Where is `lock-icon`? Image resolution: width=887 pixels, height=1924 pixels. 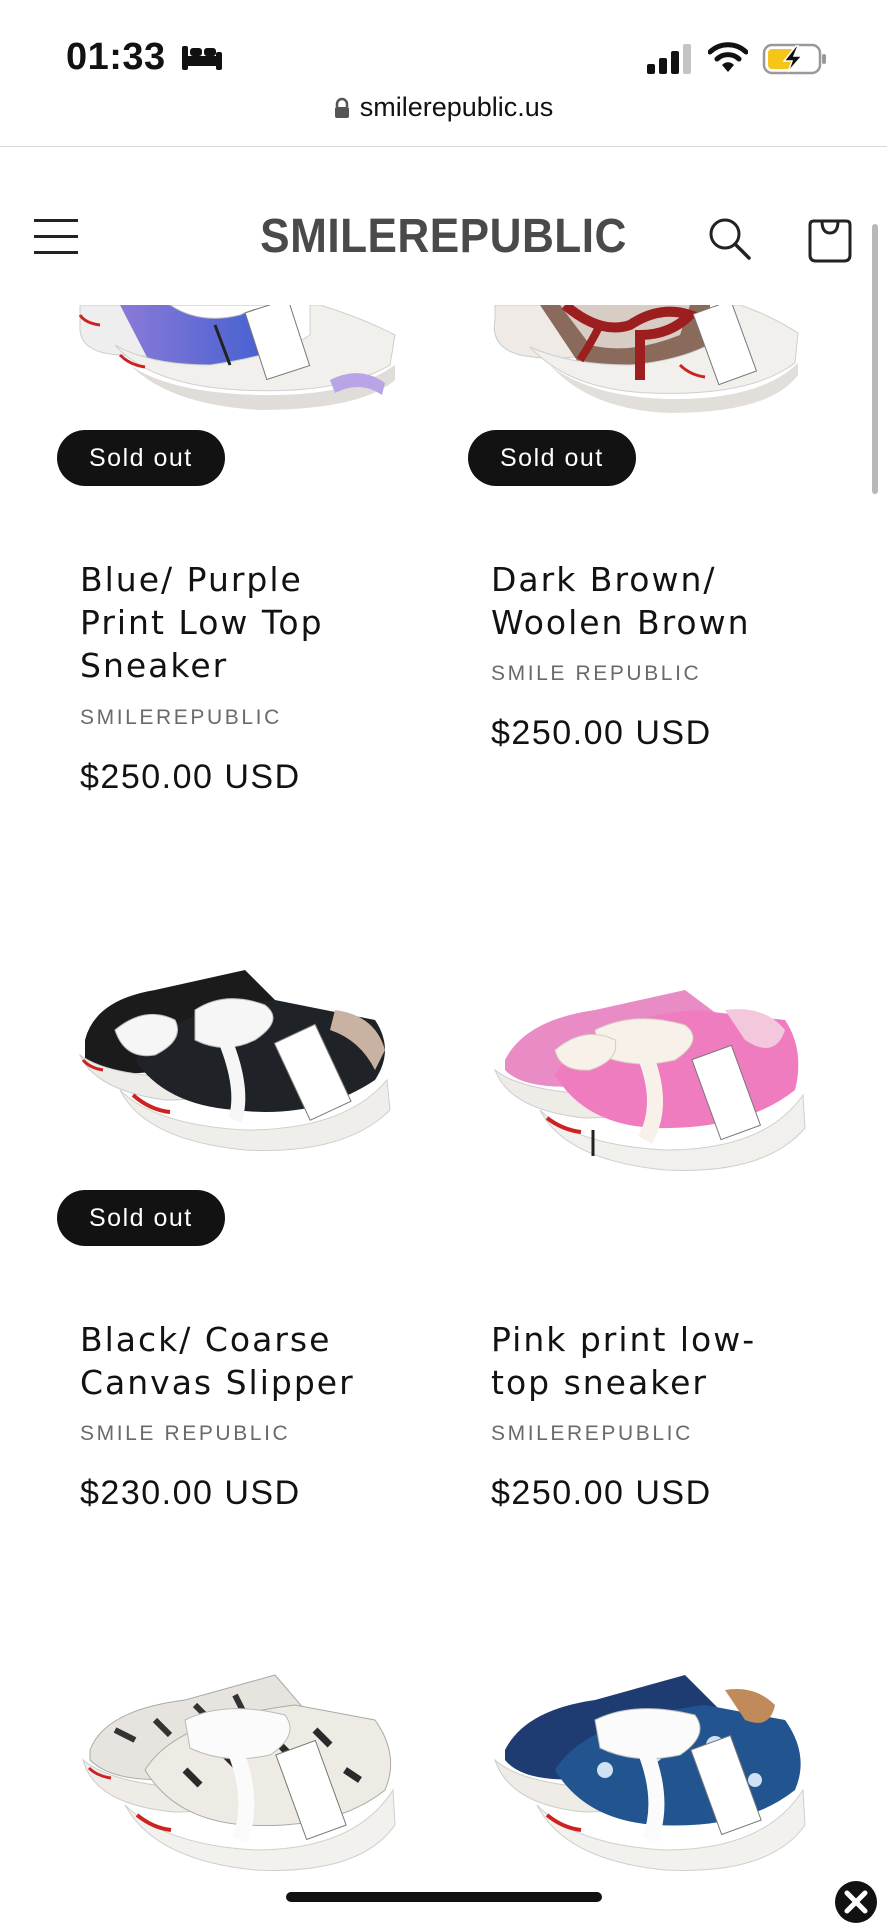
lock-icon is located at coordinates (341, 107).